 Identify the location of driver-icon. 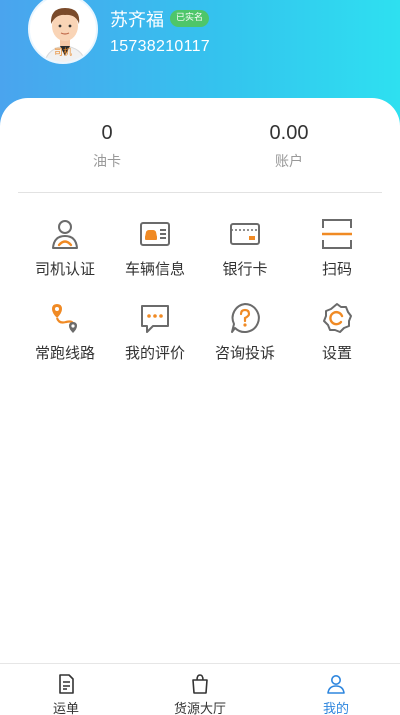
(65, 234).